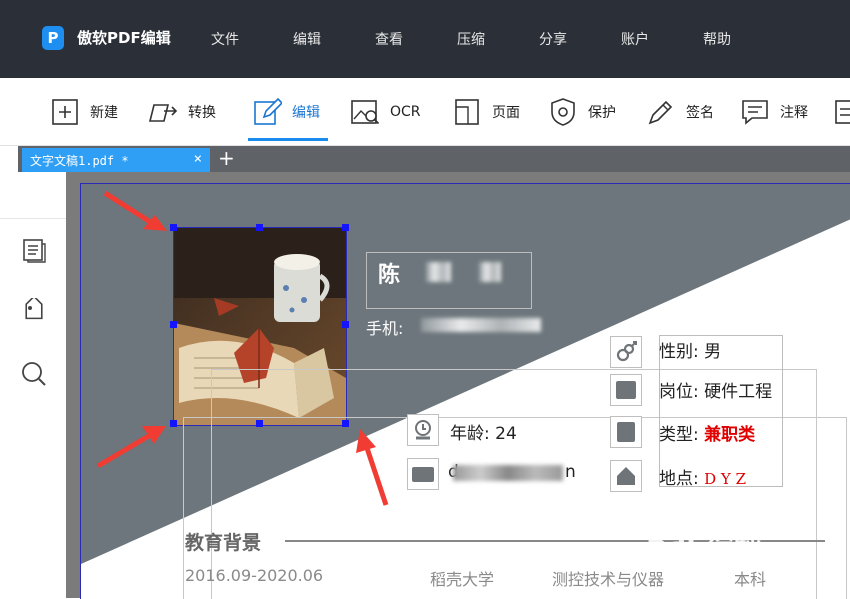 Image resolution: width=850 pixels, height=599 pixels. Describe the element at coordinates (563, 112) in the screenshot. I see `shield-icon` at that location.